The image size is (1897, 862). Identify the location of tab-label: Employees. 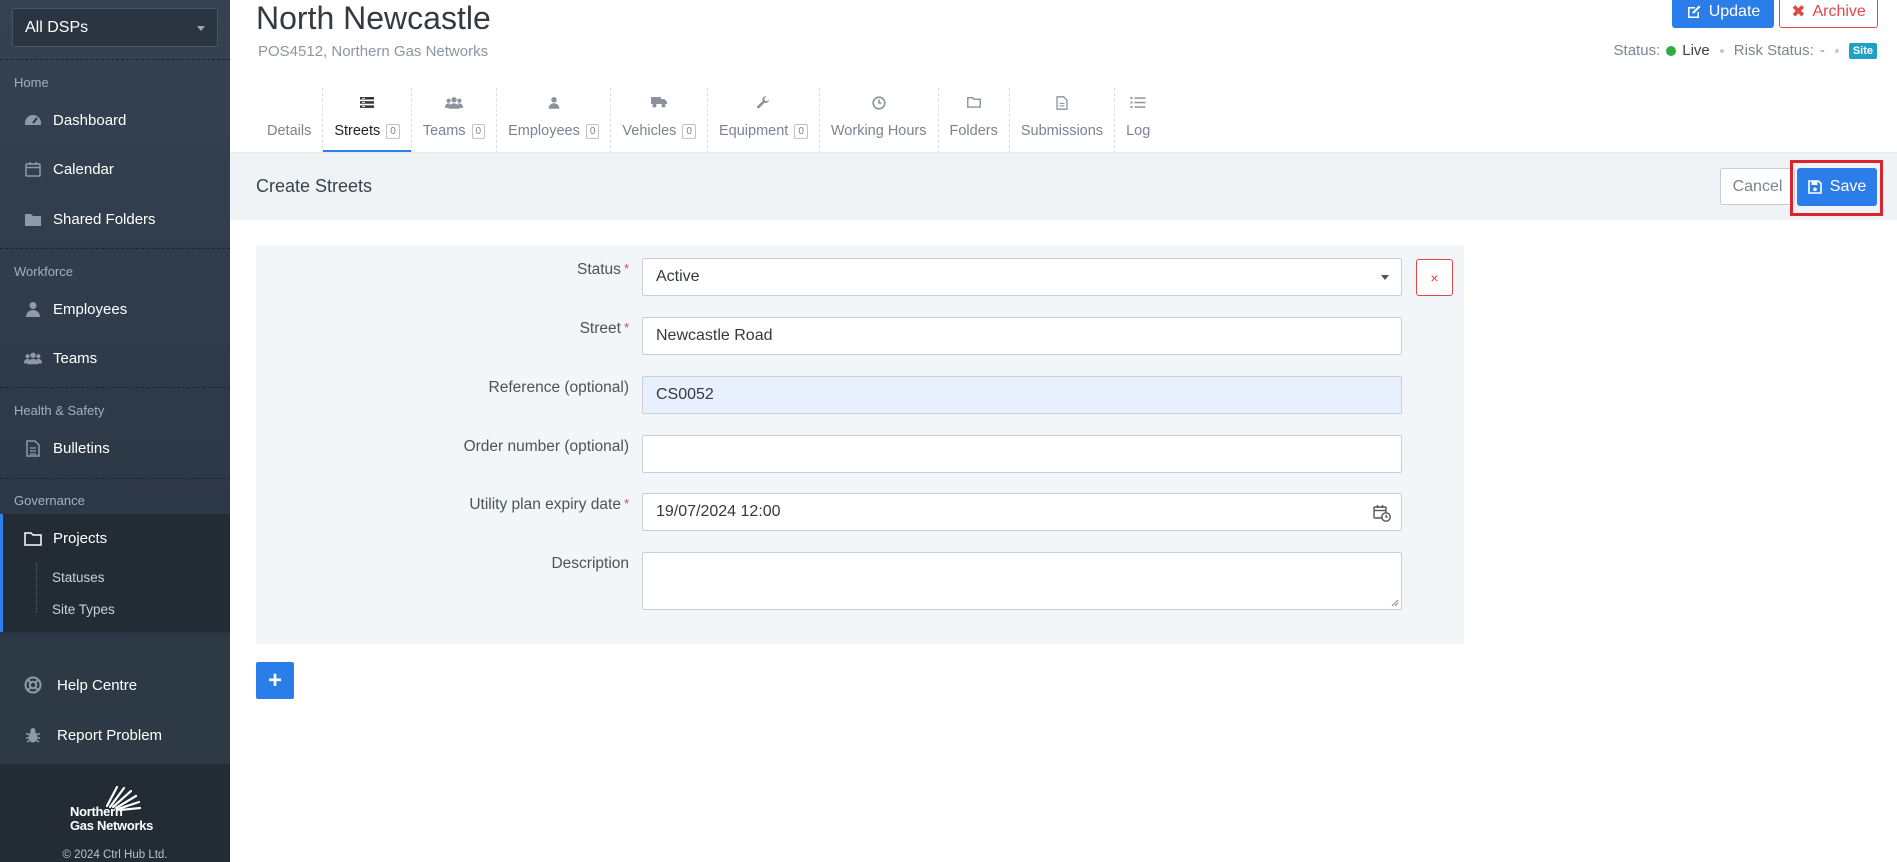
(544, 131).